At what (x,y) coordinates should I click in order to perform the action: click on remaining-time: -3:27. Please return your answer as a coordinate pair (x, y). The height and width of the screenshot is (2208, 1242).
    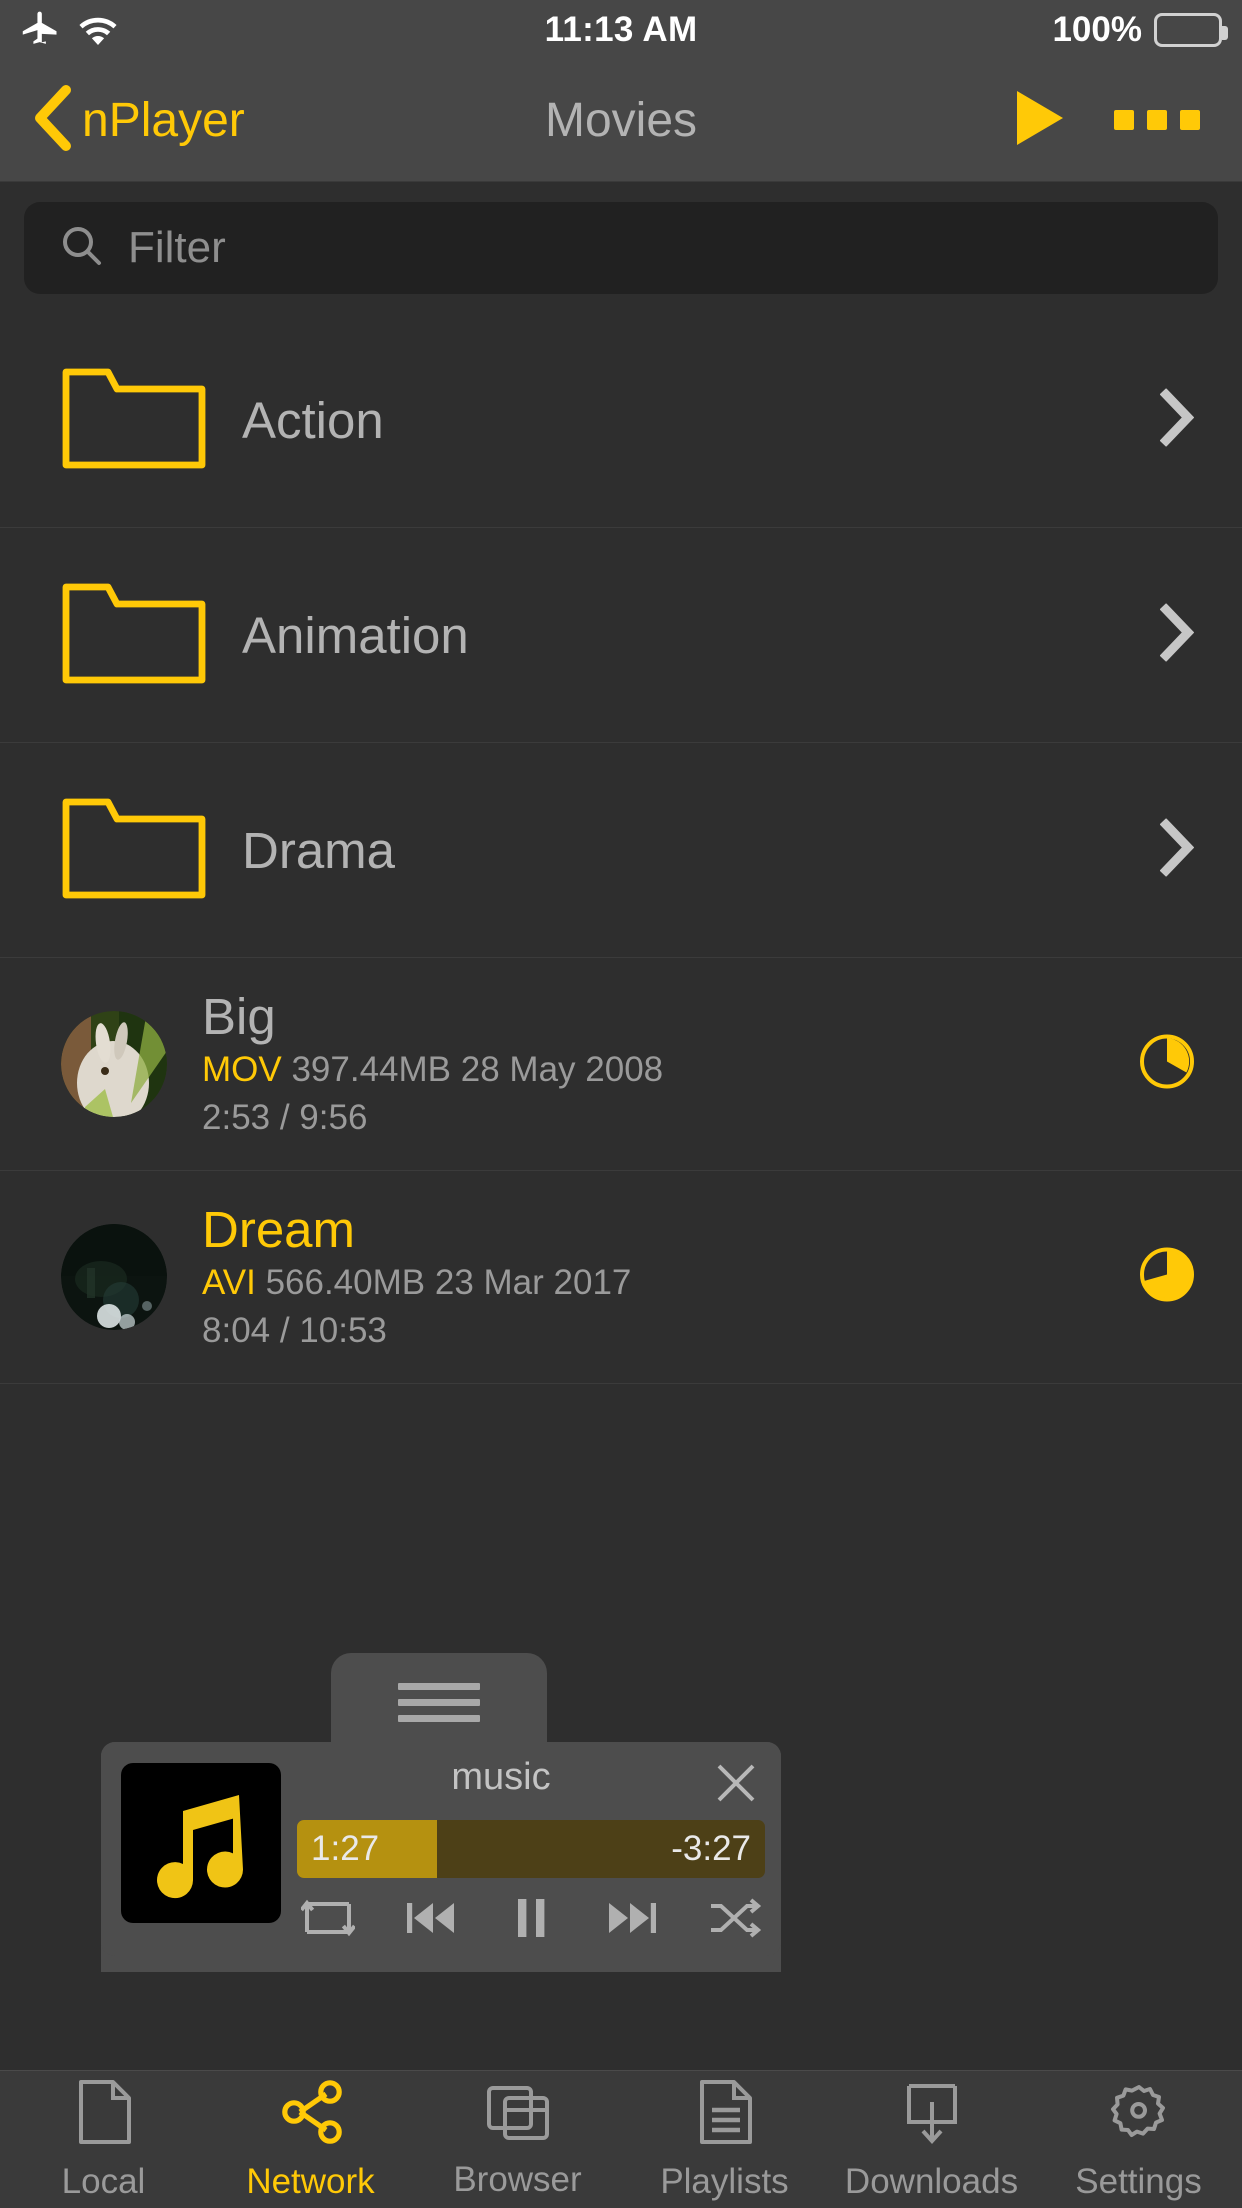
    Looking at the image, I should click on (711, 1848).